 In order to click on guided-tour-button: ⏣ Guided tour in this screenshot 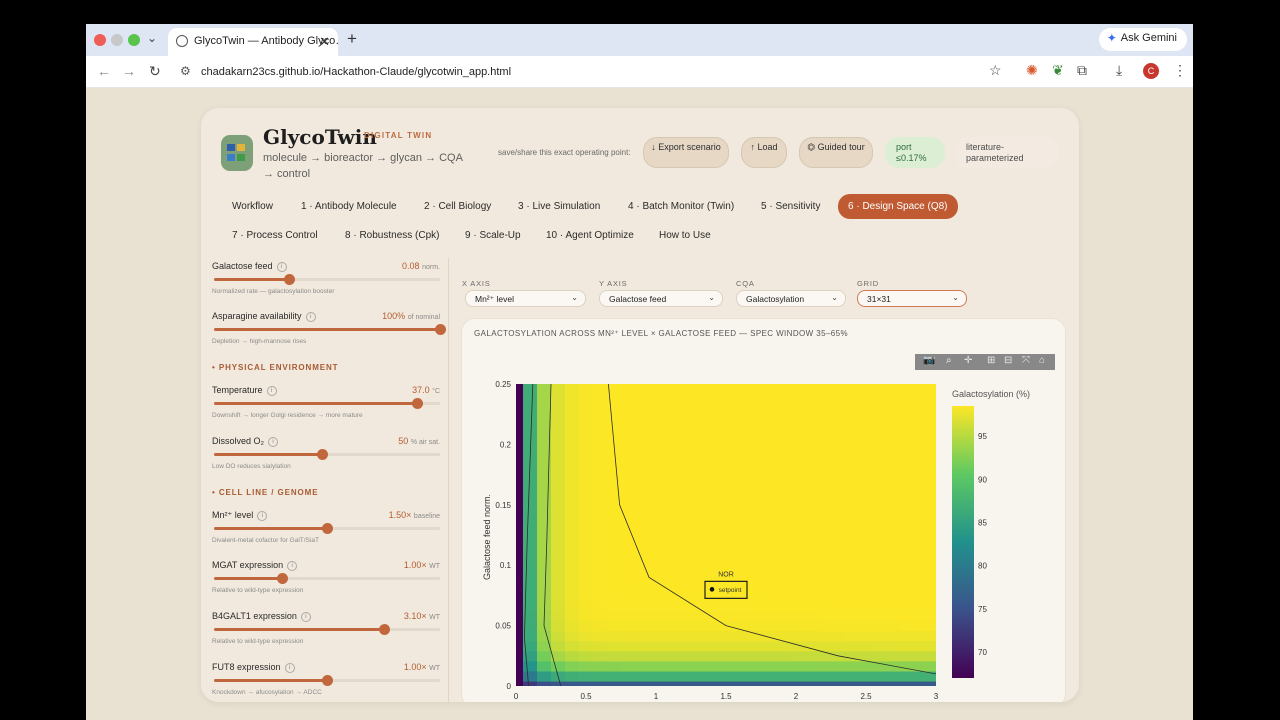, I will do `click(836, 152)`.